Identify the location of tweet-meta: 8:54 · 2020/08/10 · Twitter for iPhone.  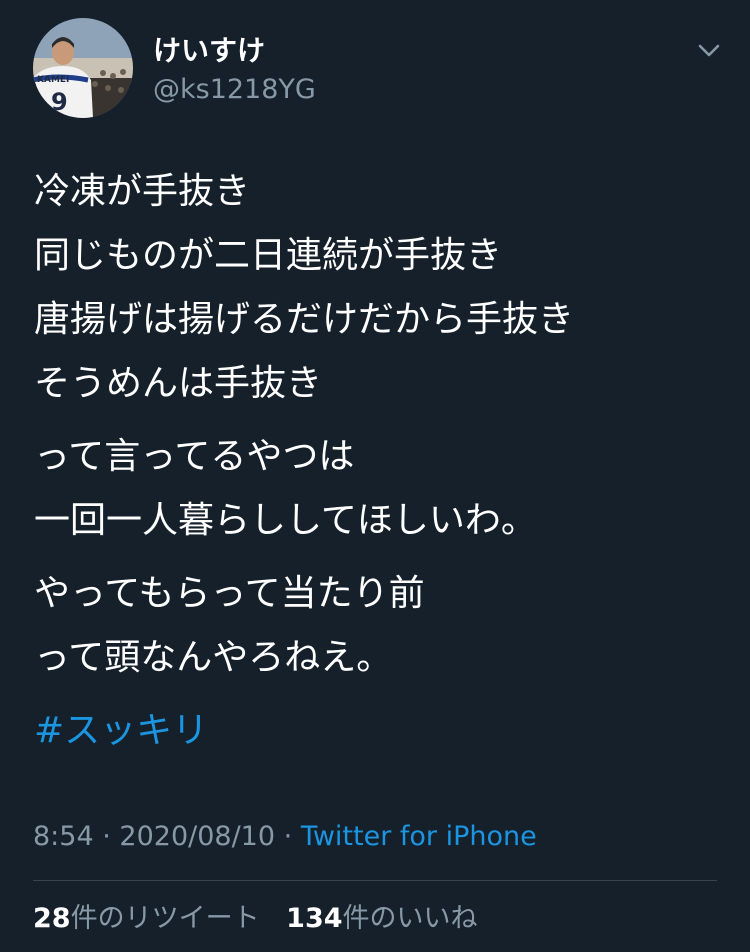
(285, 837).